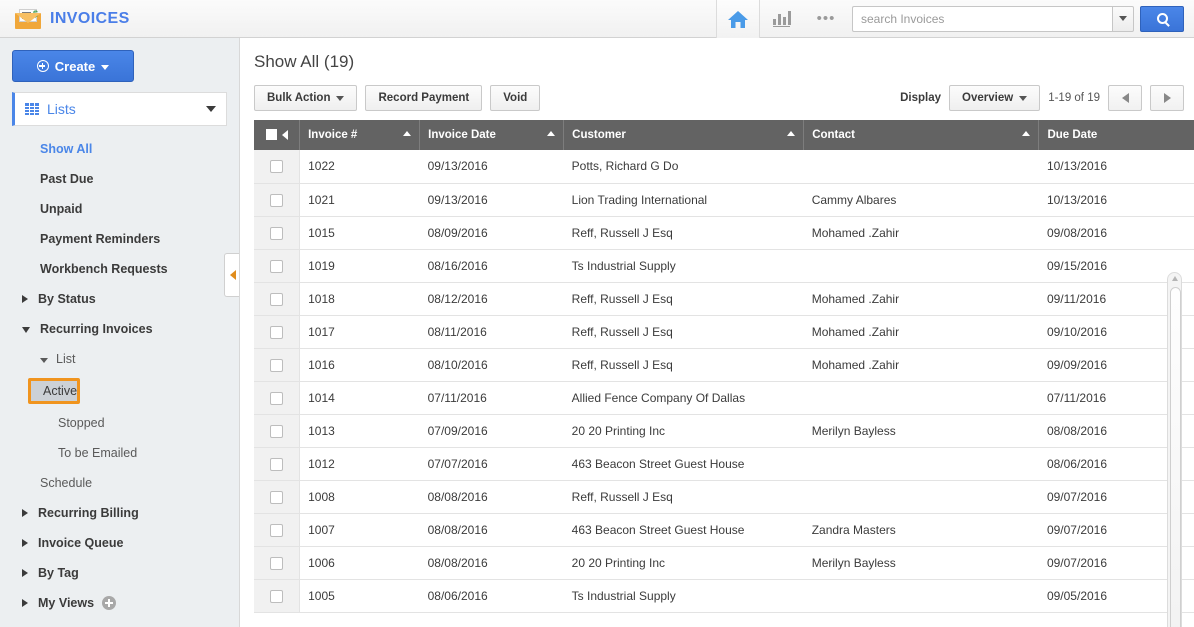 The width and height of the screenshot is (1194, 627). Describe the element at coordinates (119, 179) in the screenshot. I see `sidebar-item-past-due: Past Due` at that location.